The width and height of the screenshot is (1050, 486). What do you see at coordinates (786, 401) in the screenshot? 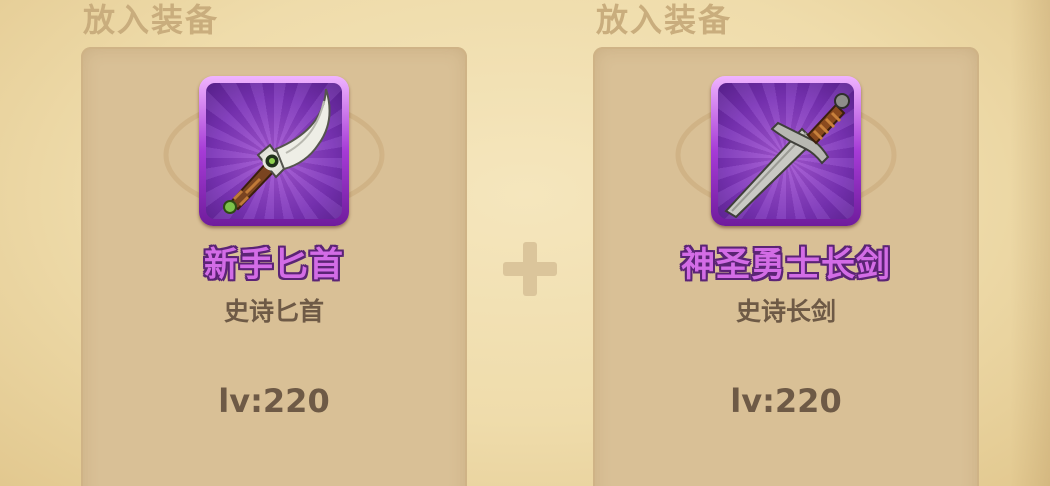
I see `item-level-right: lv:220` at bounding box center [786, 401].